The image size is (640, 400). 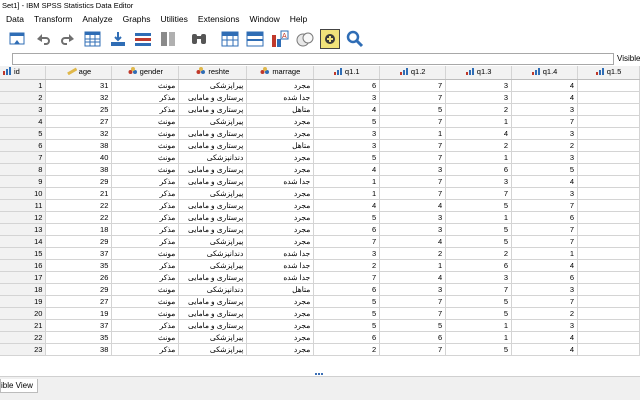 What do you see at coordinates (79, 217) in the screenshot?
I see `data-cell: 22` at bounding box center [79, 217].